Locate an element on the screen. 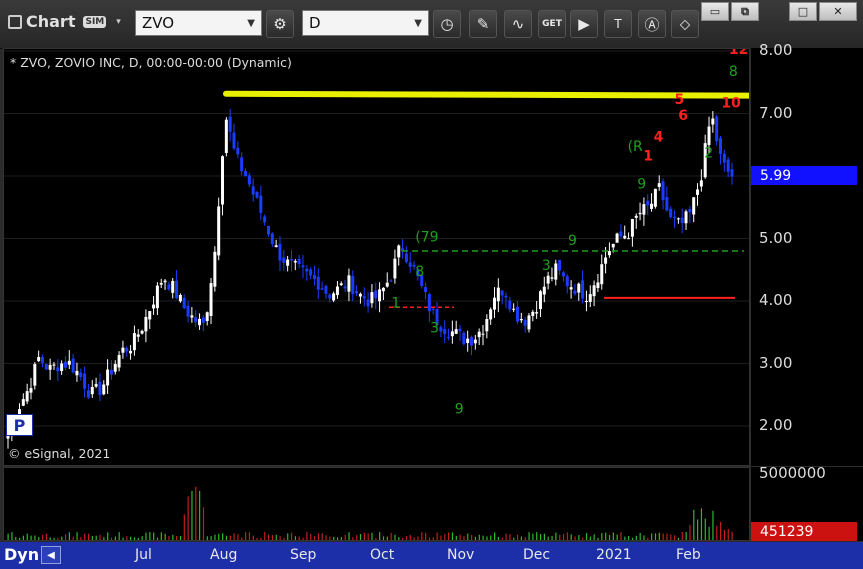 The image size is (863, 569). time-axis-label: Dec is located at coordinates (537, 555).